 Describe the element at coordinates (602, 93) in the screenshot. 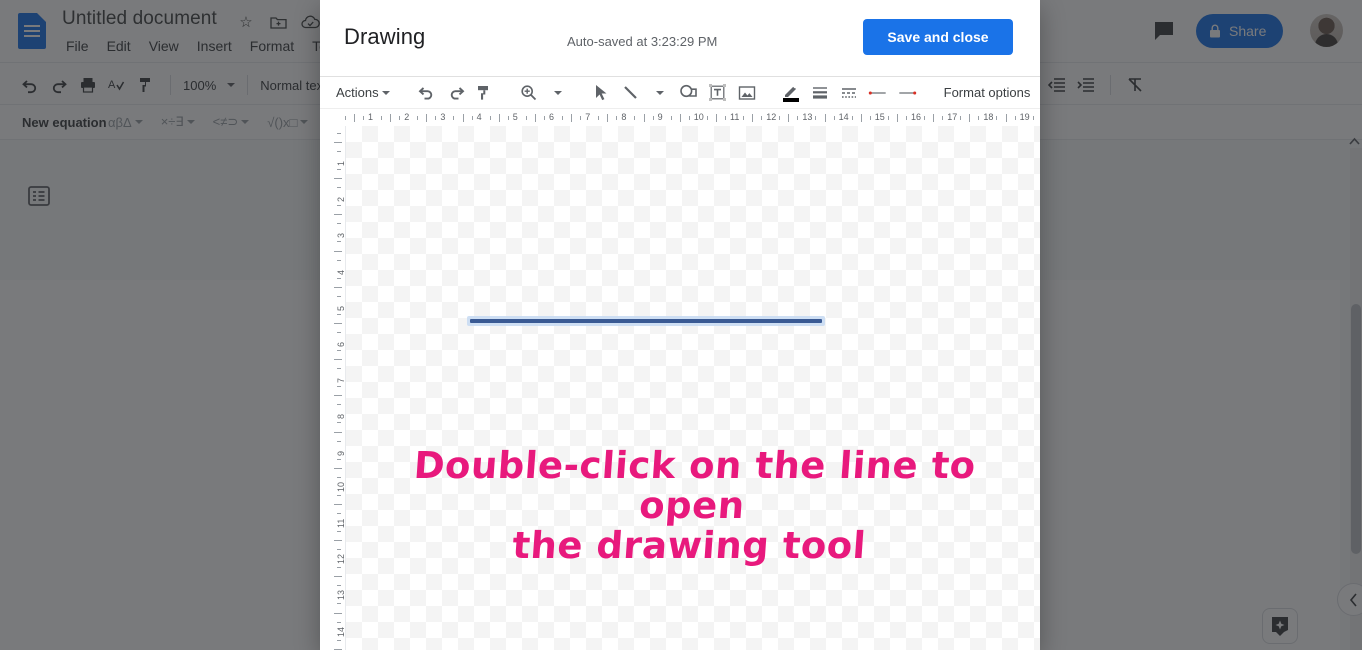

I see `select-cursor-icon` at that location.